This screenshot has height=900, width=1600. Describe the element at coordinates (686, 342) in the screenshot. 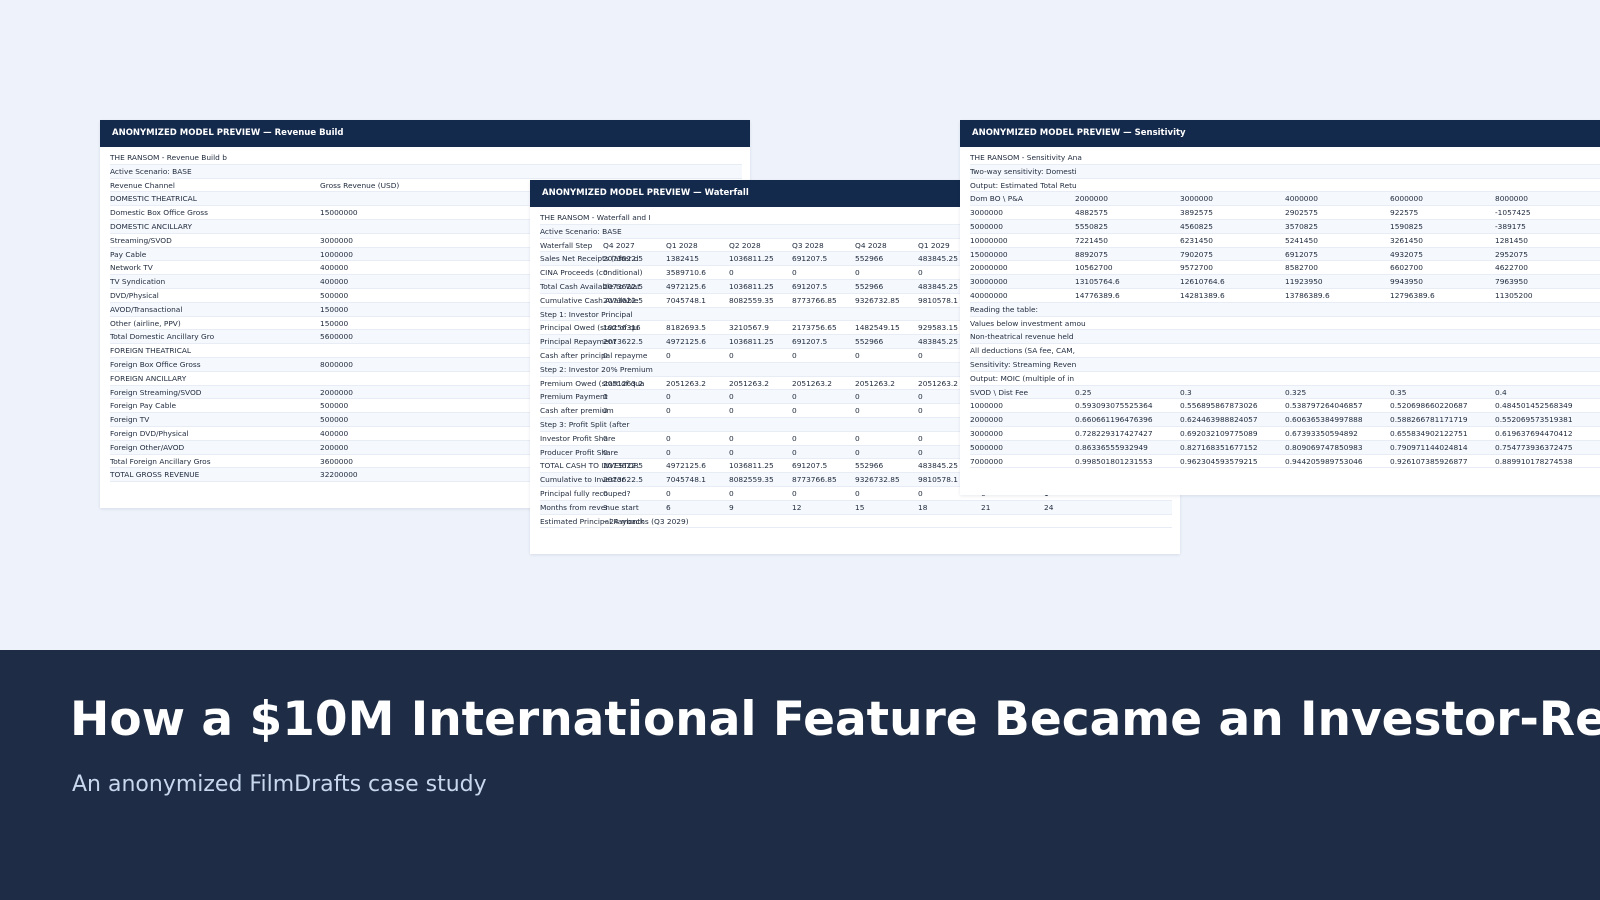

I see `table-cell: 4972125.6` at that location.